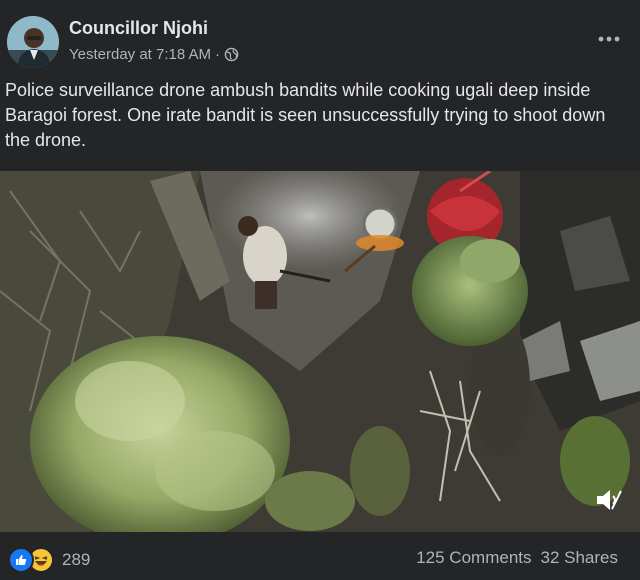 The height and width of the screenshot is (580, 640). I want to click on thumbs-up-icon, so click(21, 560).